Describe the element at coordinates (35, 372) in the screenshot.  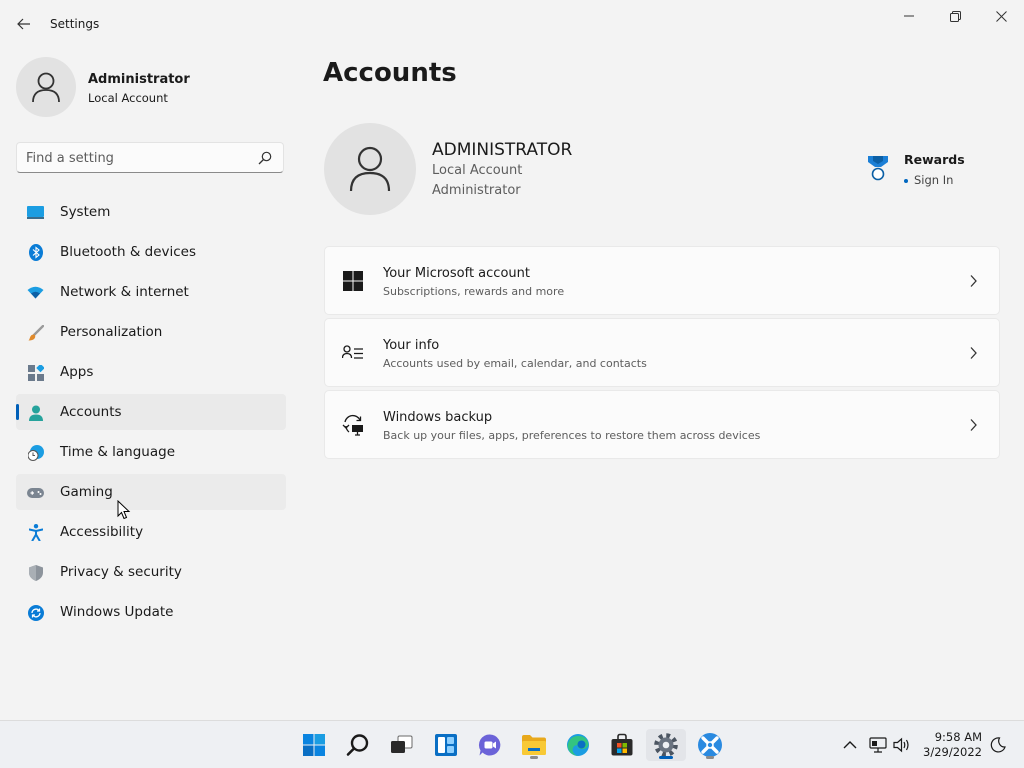
I see `apps-icon` at that location.